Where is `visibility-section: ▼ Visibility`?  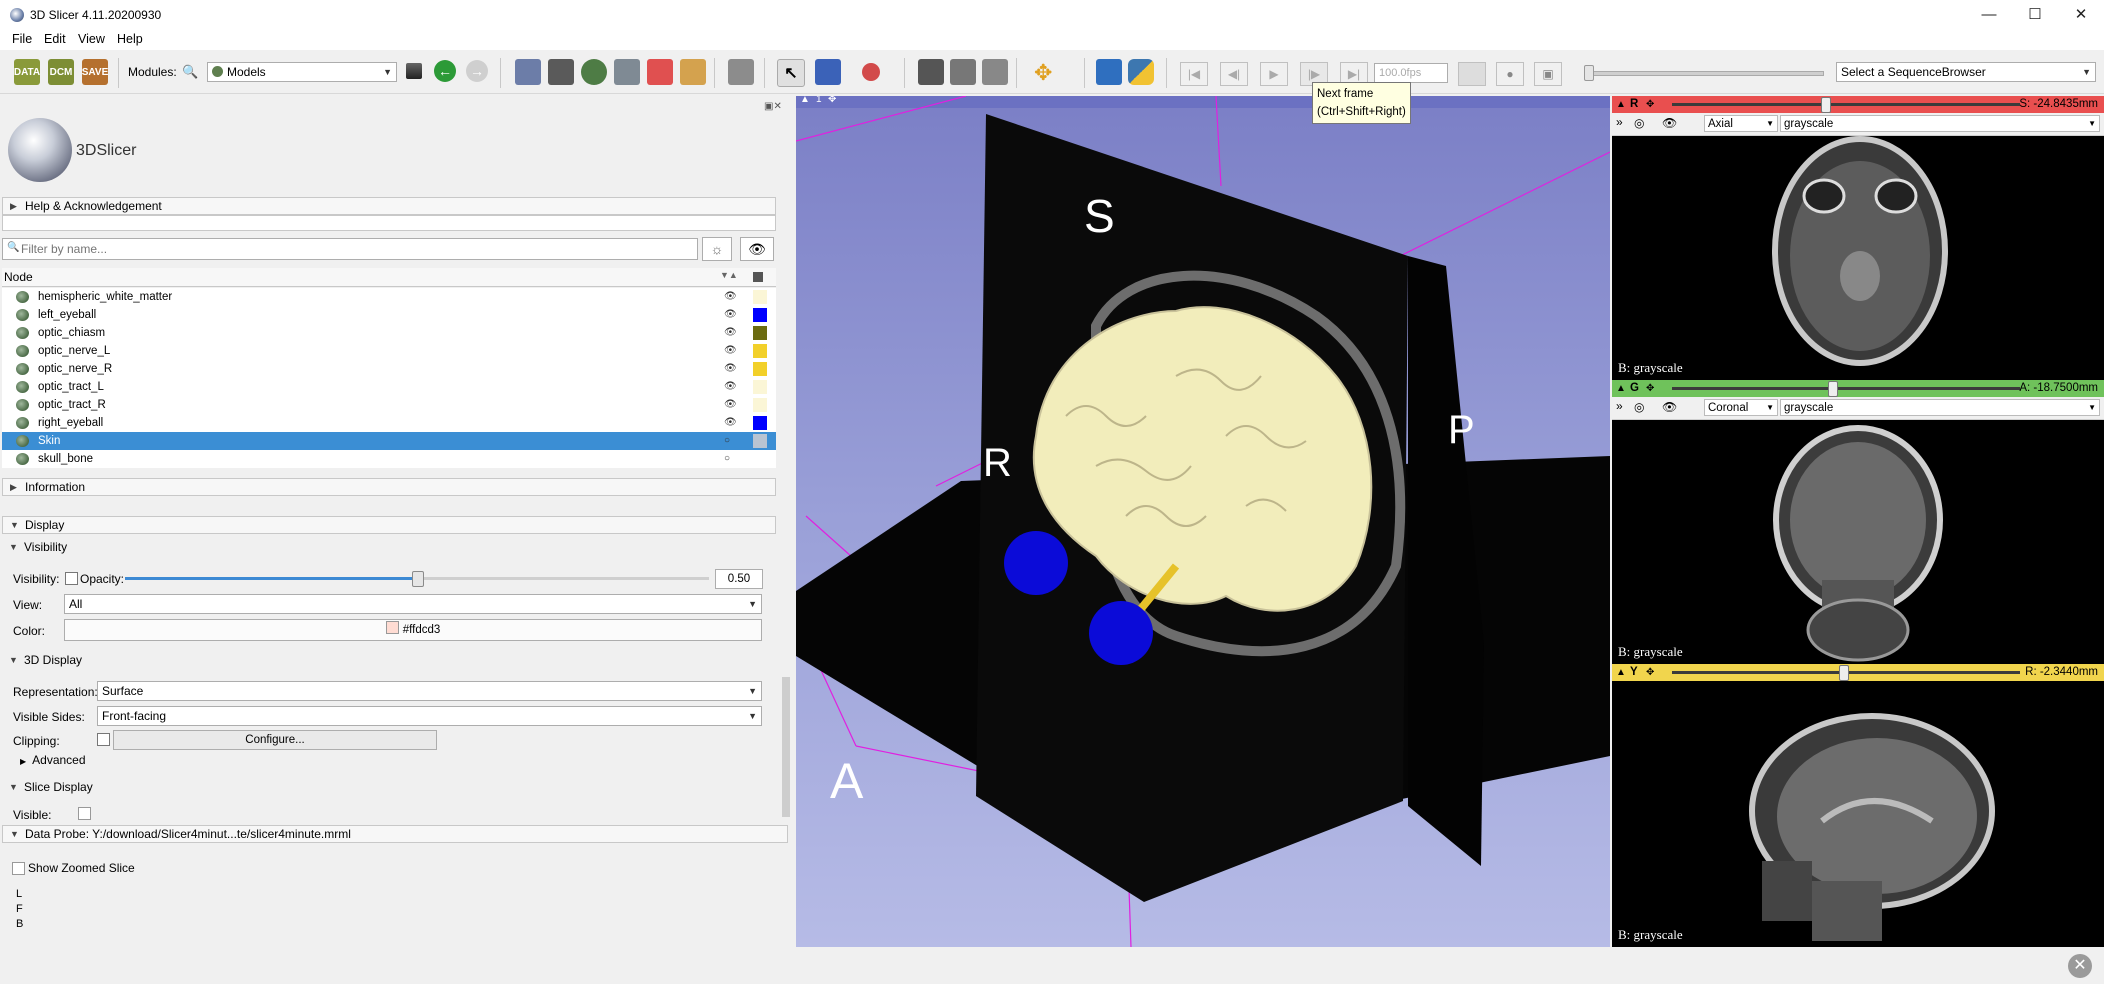
visibility-section: ▼ Visibility is located at coordinates (389, 548).